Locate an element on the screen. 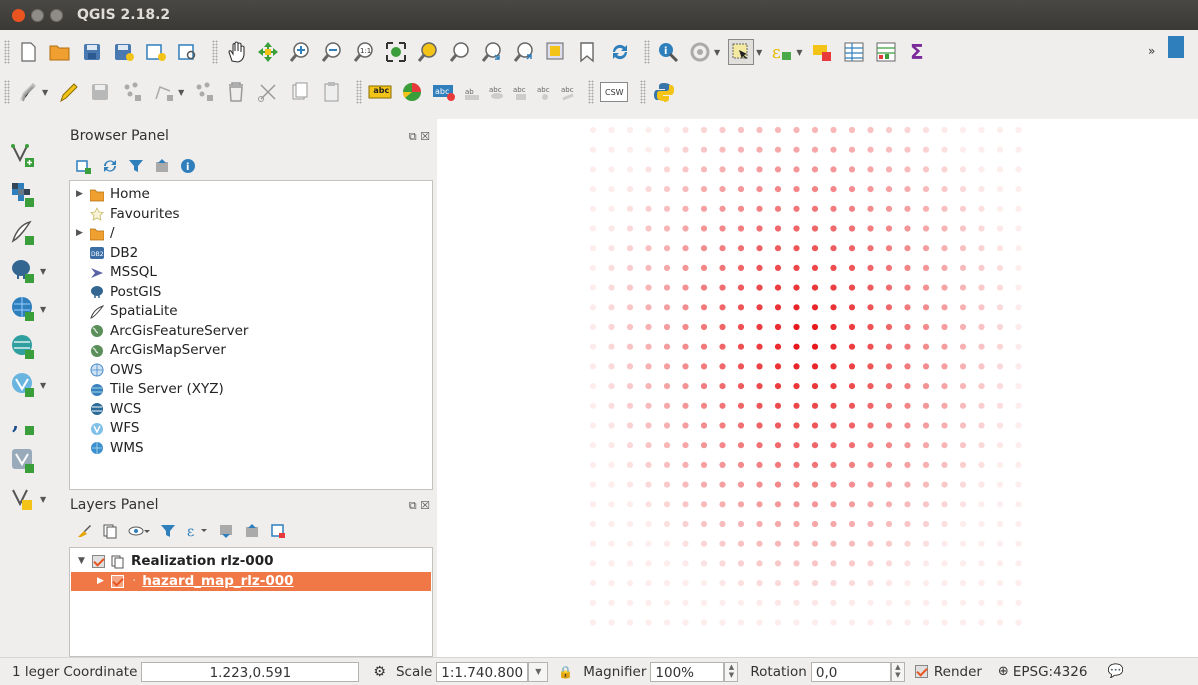 The width and height of the screenshot is (1198, 685). zoom-full-icon is located at coordinates (396, 52).